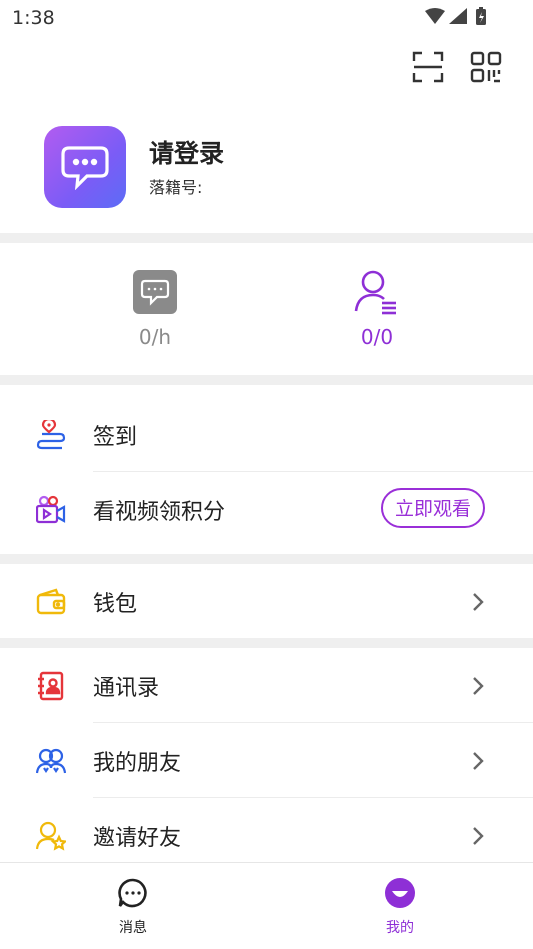  What do you see at coordinates (266, 510) in the screenshot?
I see `menu-watch-video: 看视频领积分 立即观看` at bounding box center [266, 510].